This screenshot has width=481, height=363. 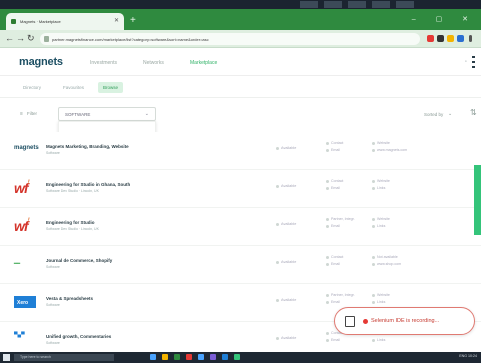 I want to click on company-name: Engineering for Studio in Ghana, South, so click(x=88, y=184).